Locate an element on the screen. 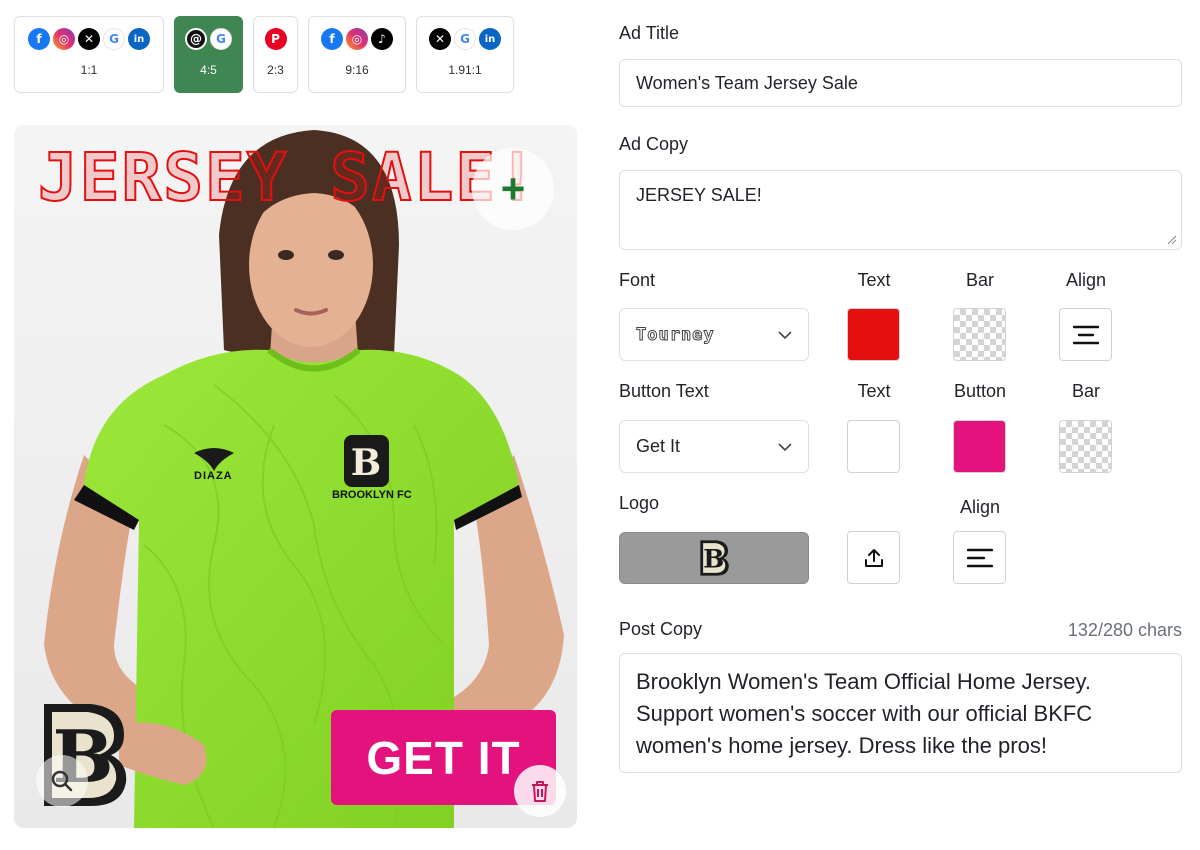  logo-align-button is located at coordinates (979, 557).